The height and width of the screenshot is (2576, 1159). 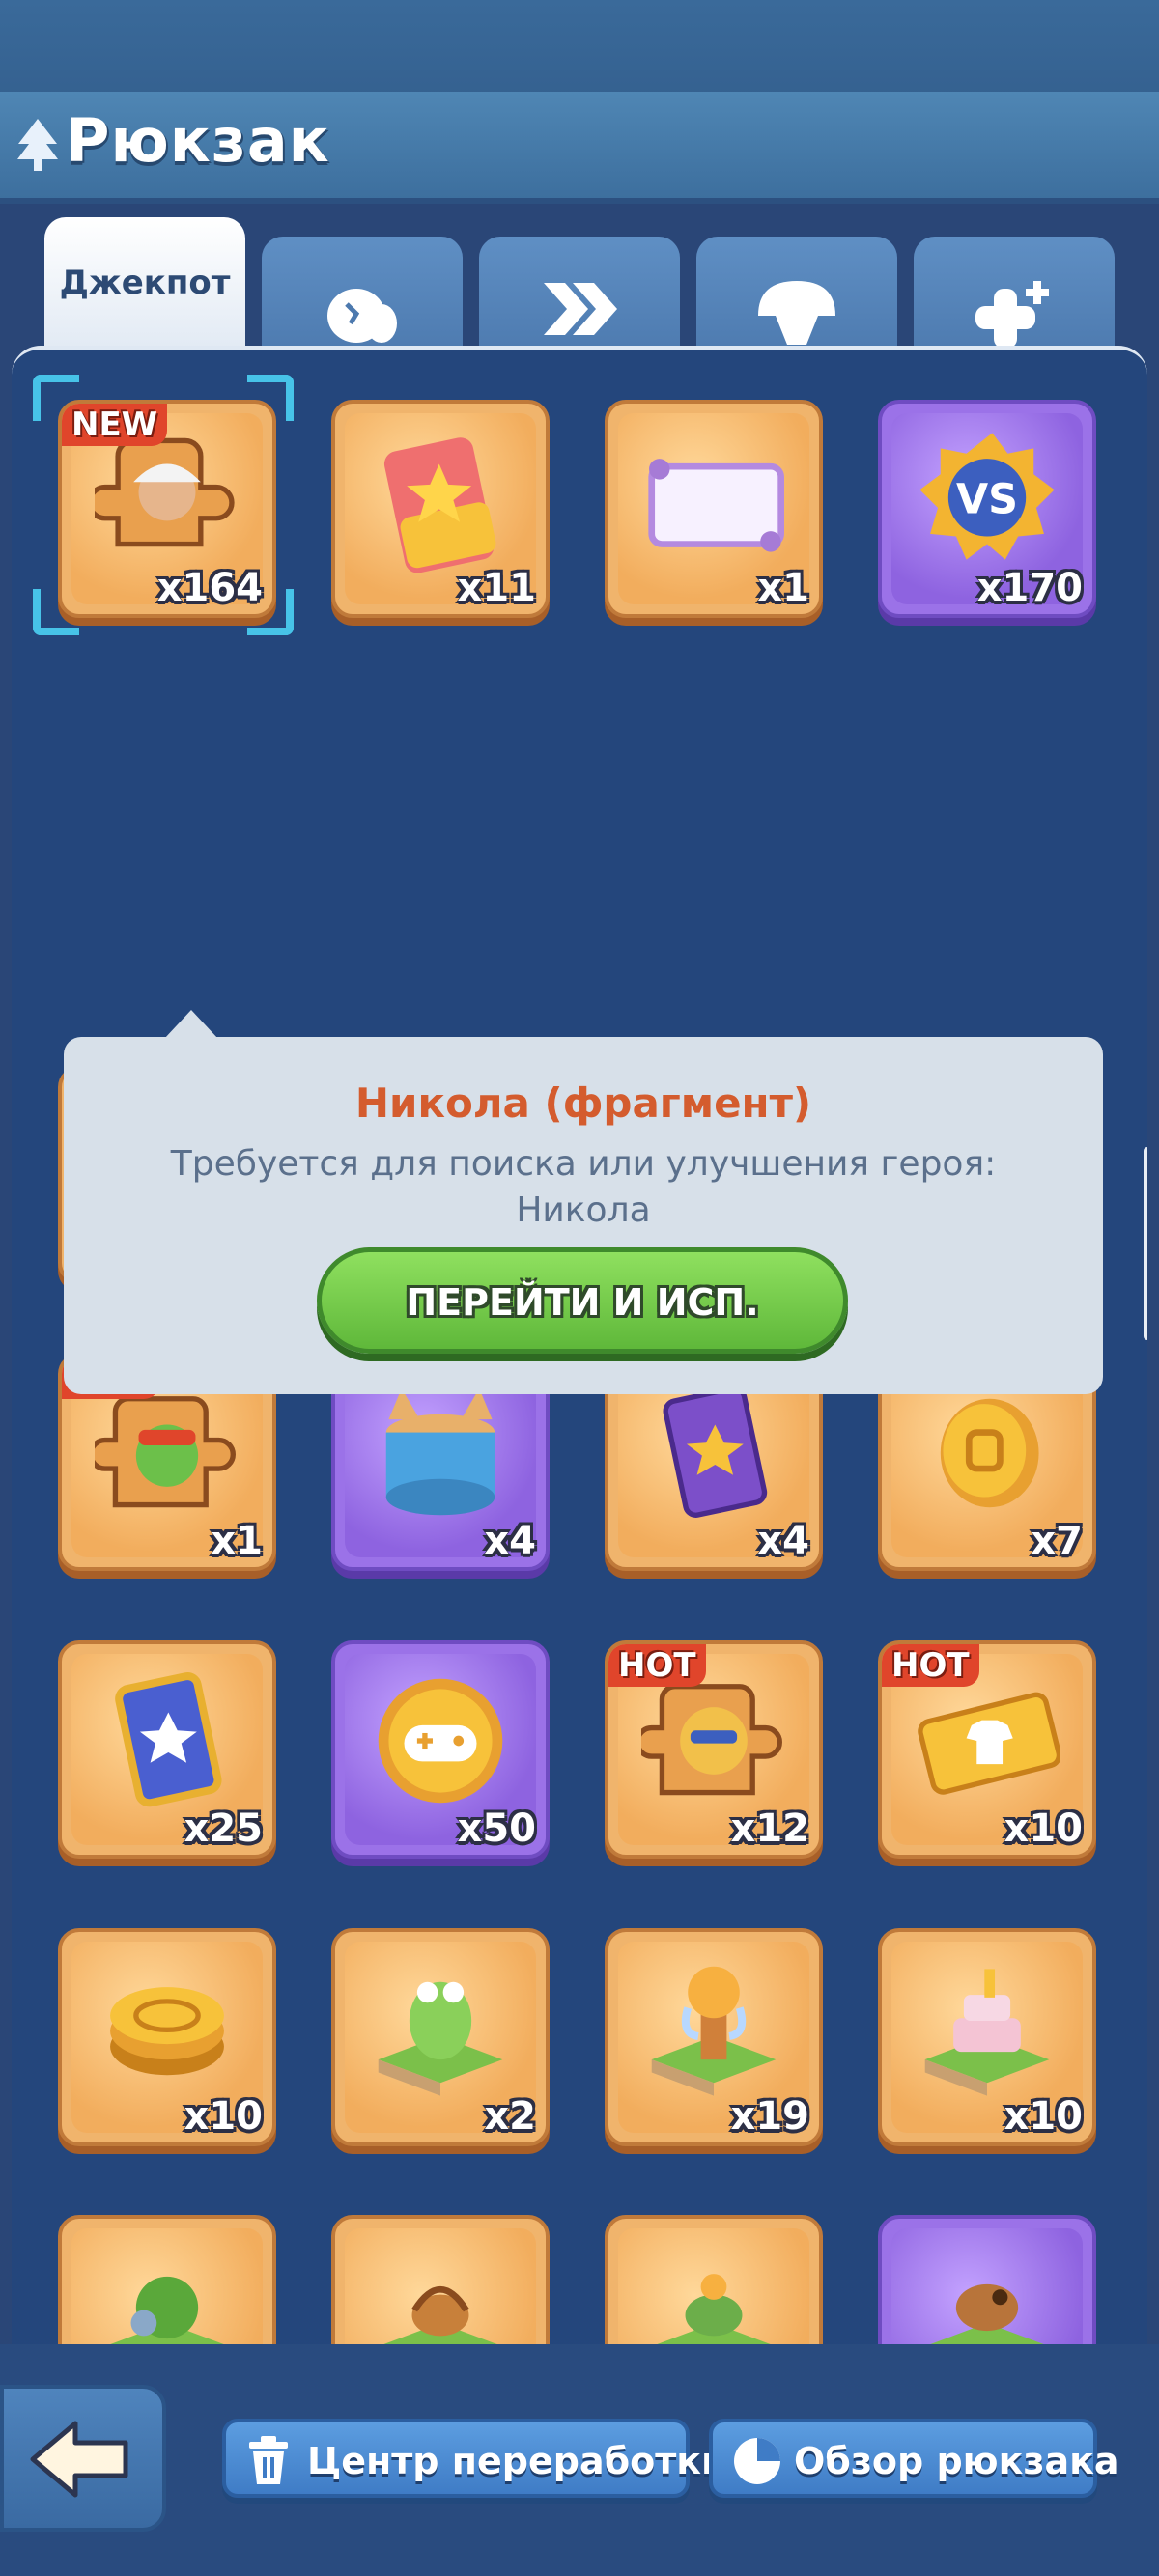 I want to click on recycle-center-label: Центр переработки, so click(x=517, y=2461).